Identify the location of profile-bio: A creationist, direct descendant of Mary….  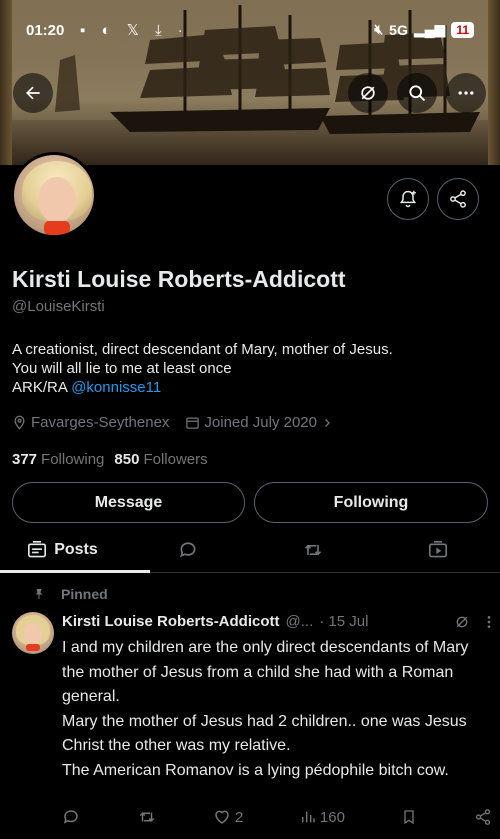
(252, 368).